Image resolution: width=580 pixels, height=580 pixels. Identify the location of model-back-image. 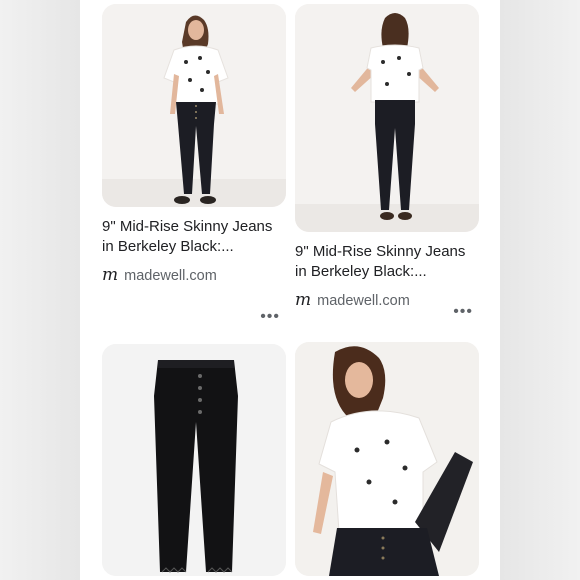
(387, 118).